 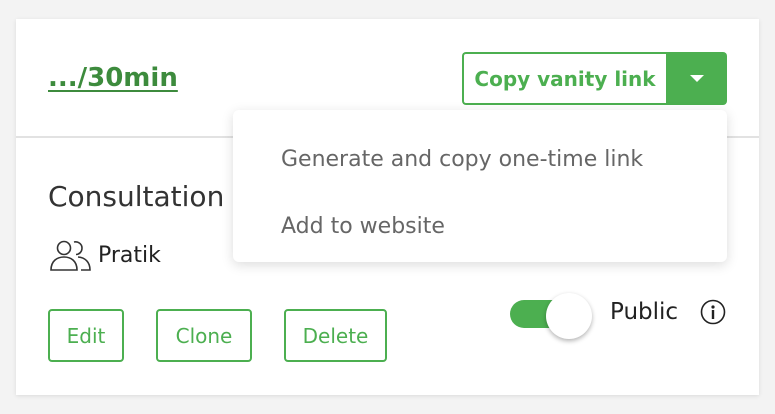 I want to click on copy-options-dropdown-toggle, so click(x=696, y=78).